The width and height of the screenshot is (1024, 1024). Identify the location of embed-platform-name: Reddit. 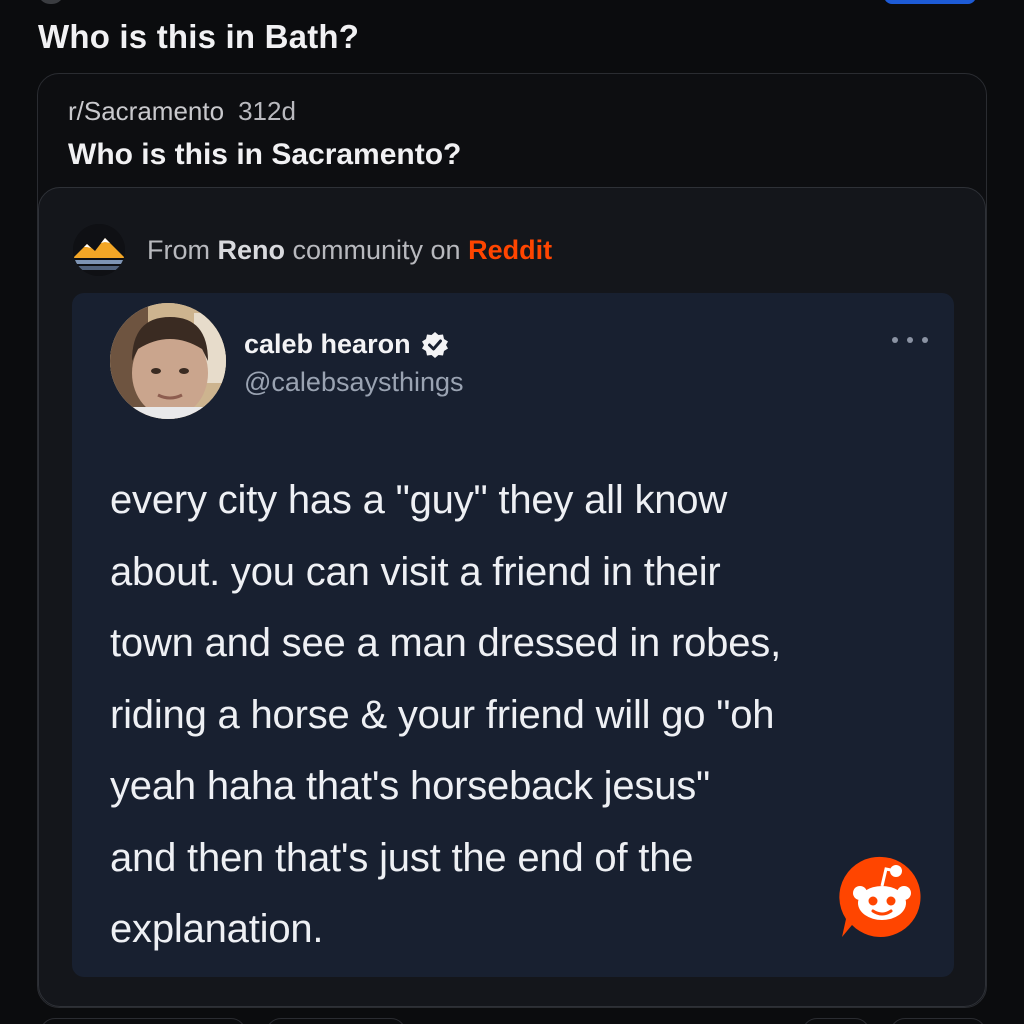
(510, 250).